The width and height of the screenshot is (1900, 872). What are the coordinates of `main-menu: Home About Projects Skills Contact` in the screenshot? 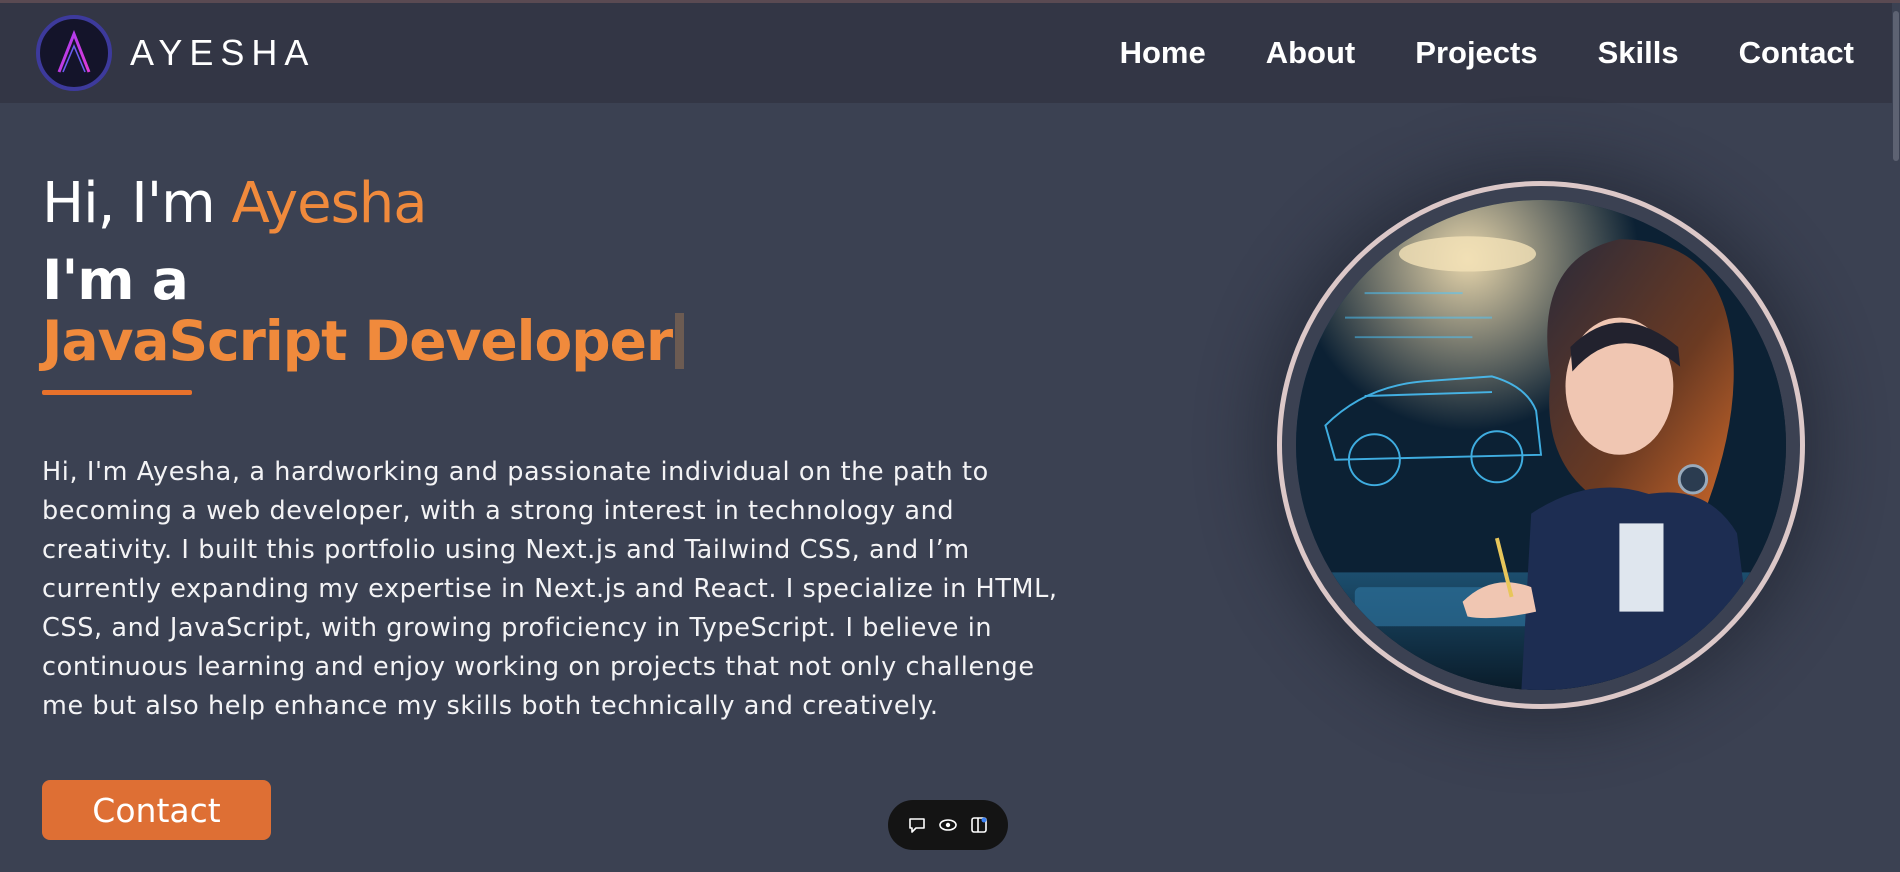 It's located at (1487, 53).